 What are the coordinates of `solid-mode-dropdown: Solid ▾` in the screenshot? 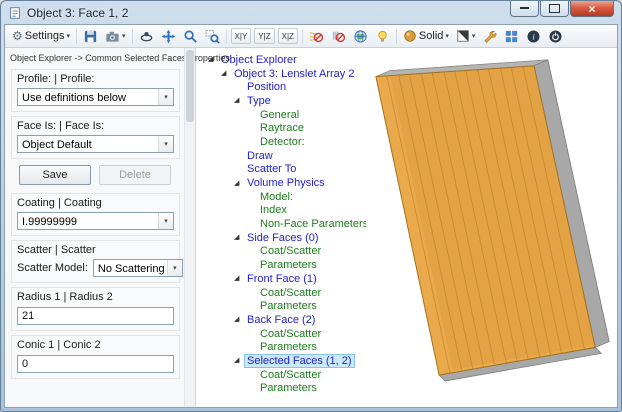 It's located at (426, 36).